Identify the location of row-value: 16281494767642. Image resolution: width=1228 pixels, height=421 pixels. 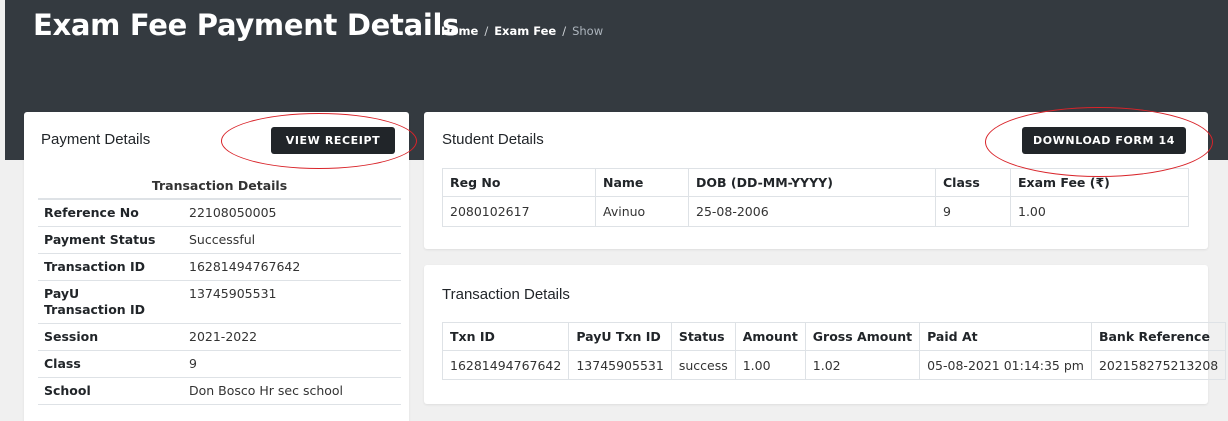
(292, 267).